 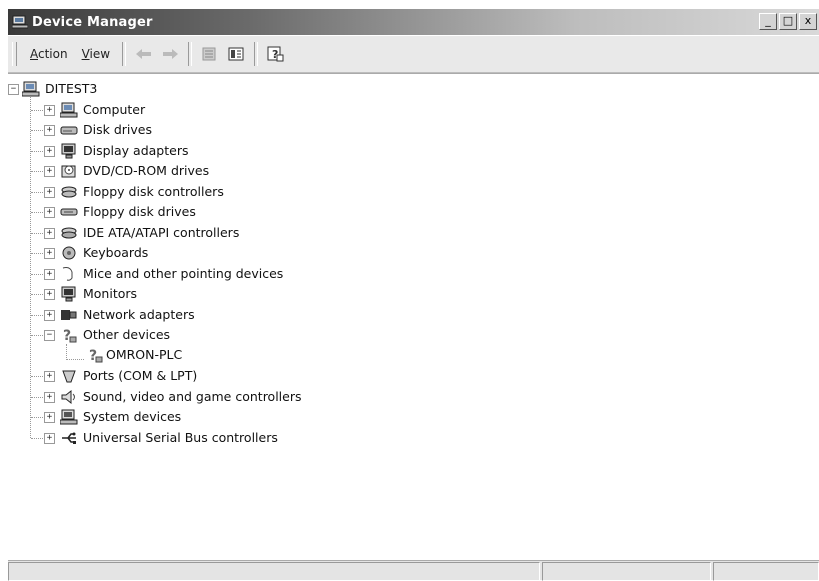 What do you see at coordinates (208, 294) in the screenshot?
I see `tree-item-monitors: + Monitors` at bounding box center [208, 294].